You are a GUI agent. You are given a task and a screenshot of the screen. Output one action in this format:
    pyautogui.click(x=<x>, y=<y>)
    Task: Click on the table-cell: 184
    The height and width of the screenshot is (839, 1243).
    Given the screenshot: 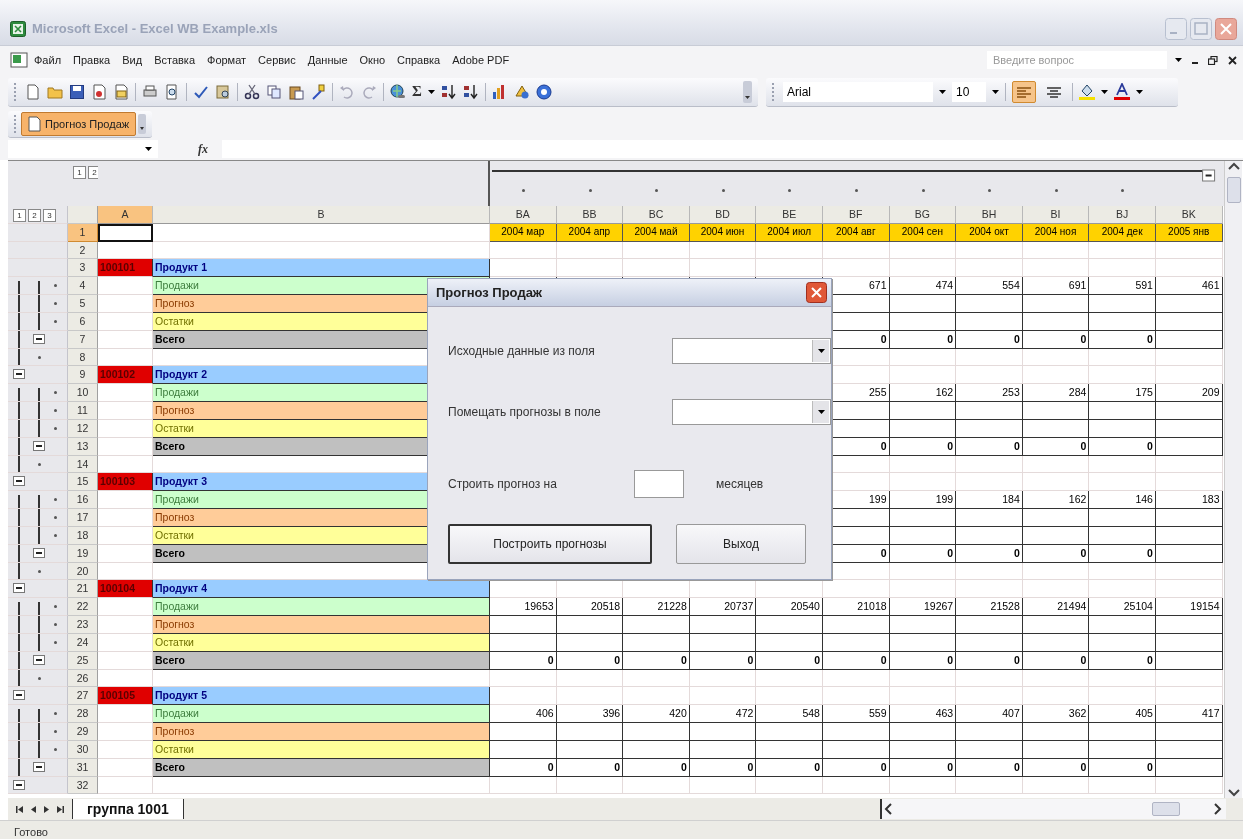 What is the action you would take?
    pyautogui.click(x=989, y=500)
    